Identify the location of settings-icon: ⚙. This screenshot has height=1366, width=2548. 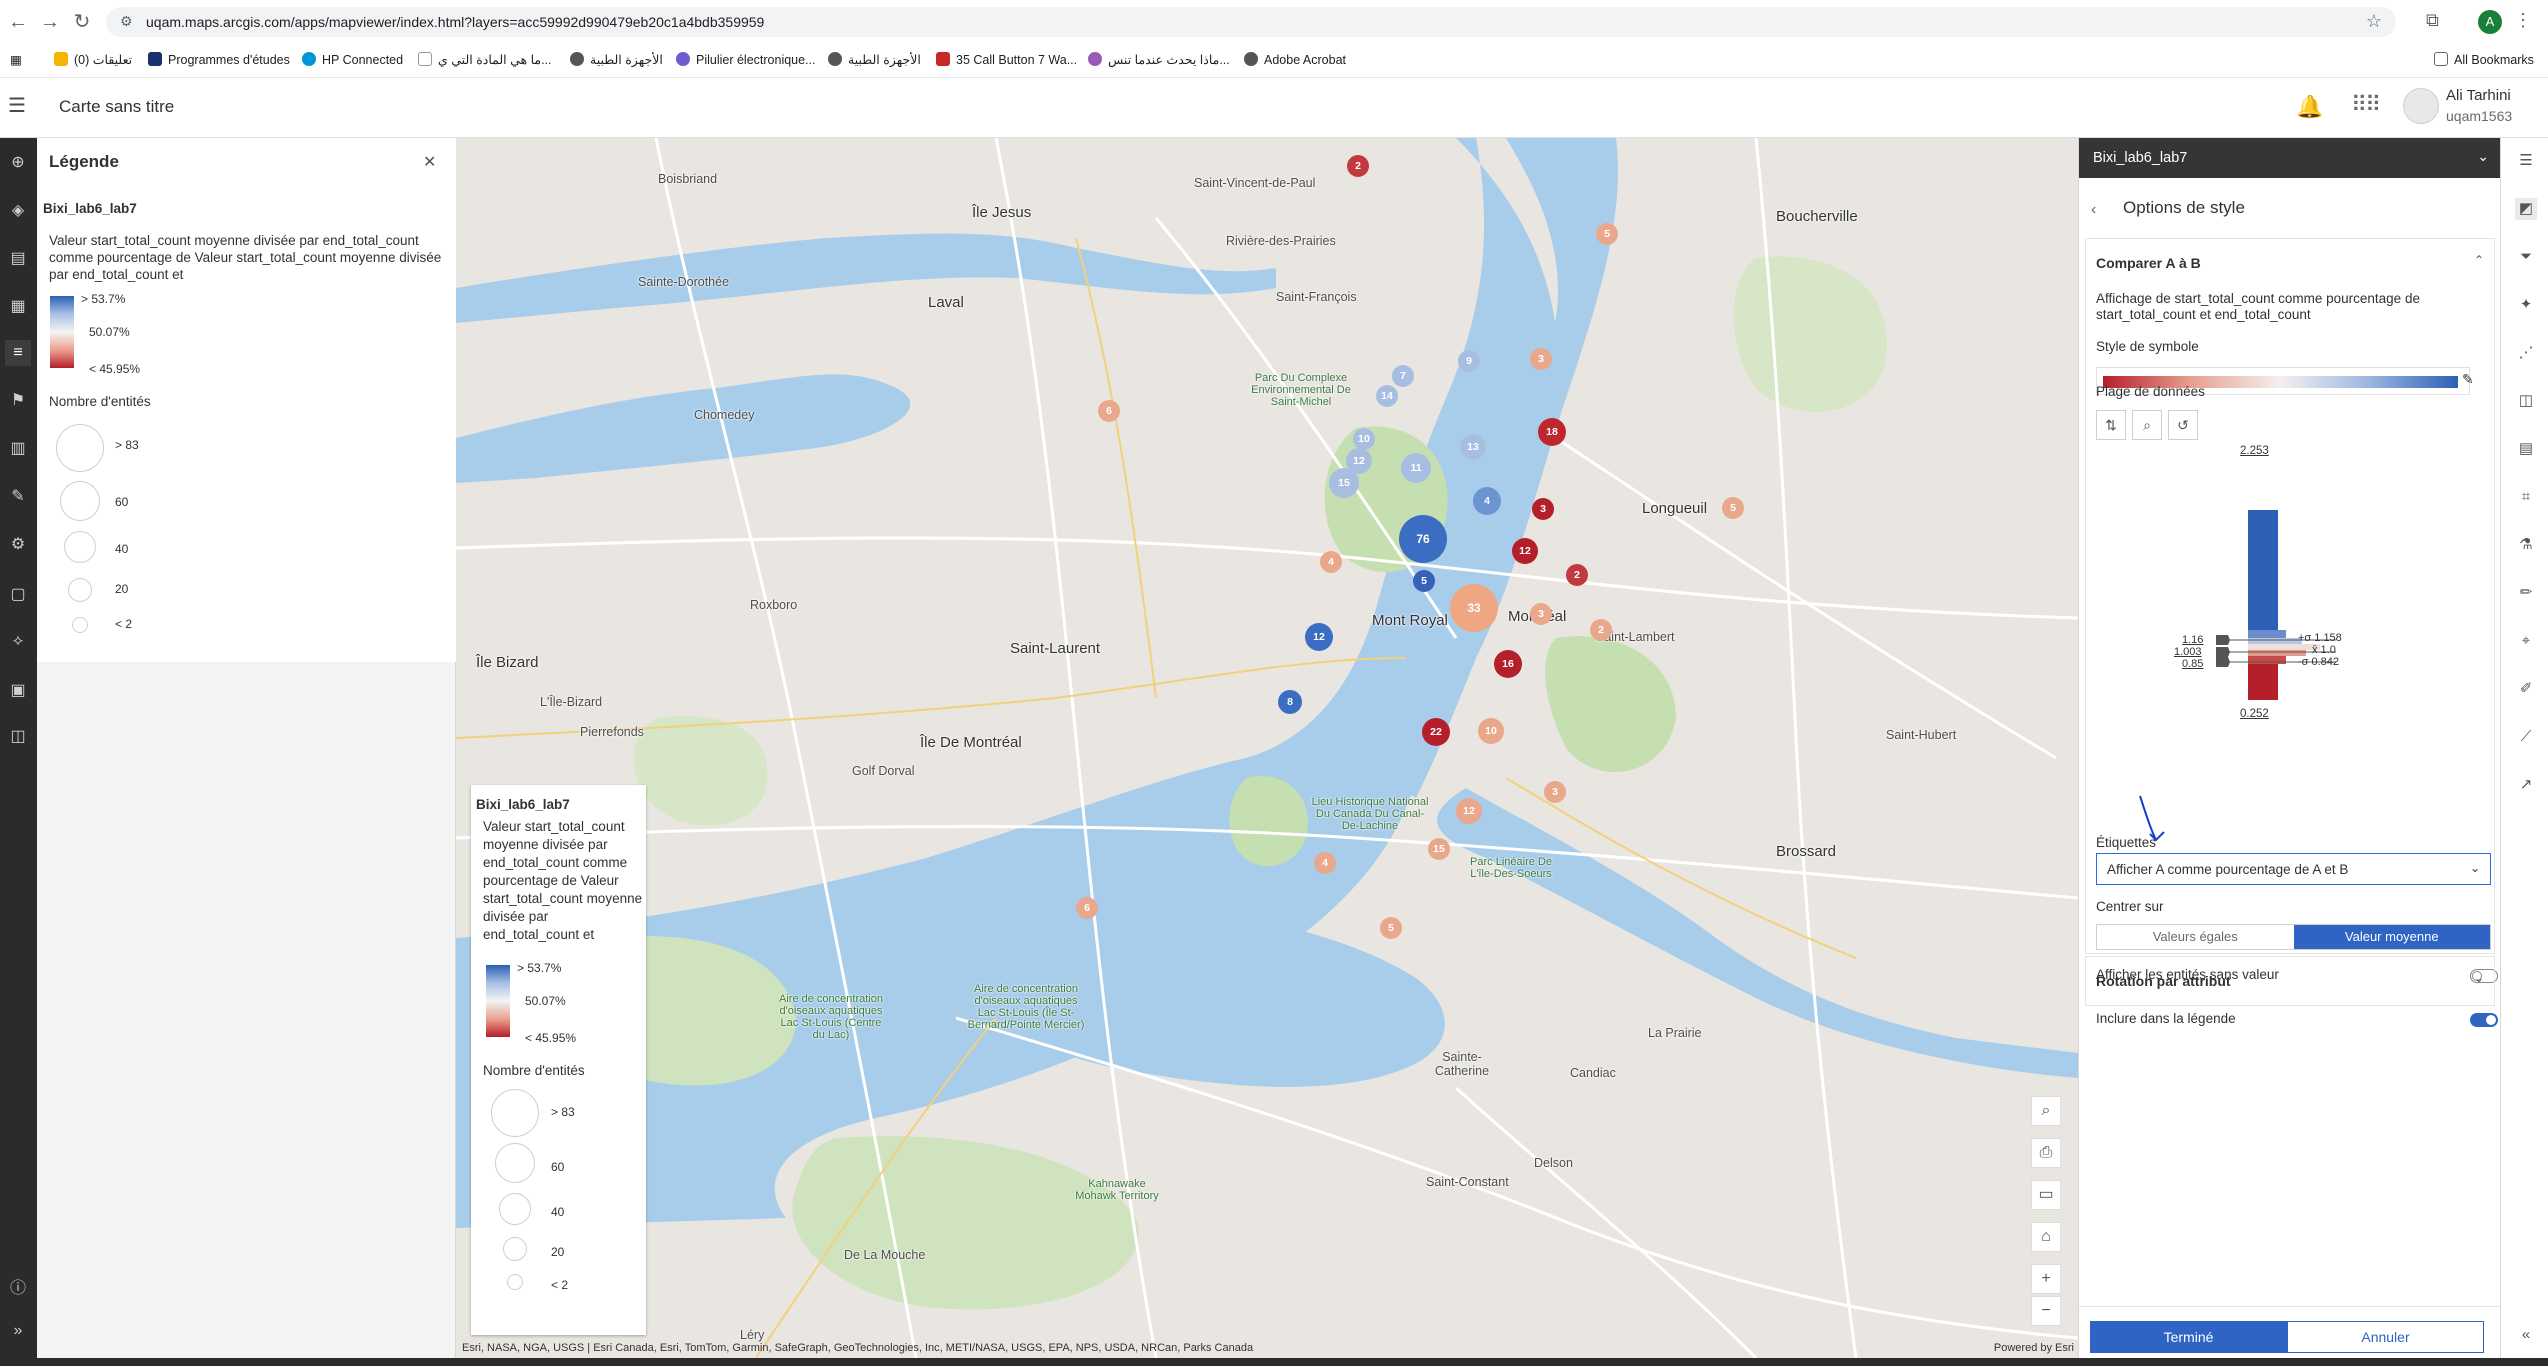
(18, 545).